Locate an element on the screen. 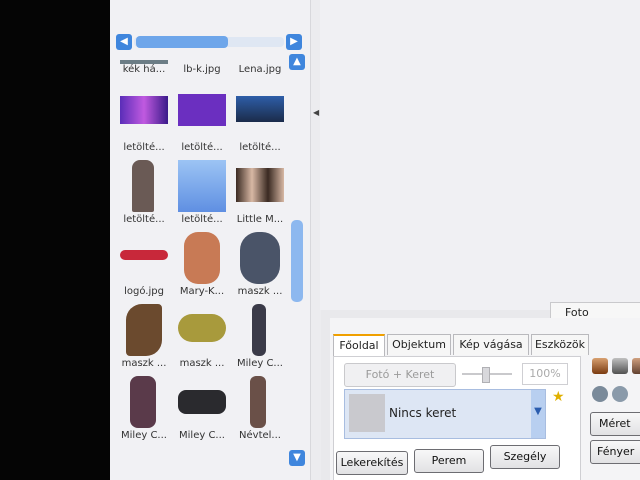 The width and height of the screenshot is (640, 480). thumbnail-label: Lena.jpg is located at coordinates (260, 69).